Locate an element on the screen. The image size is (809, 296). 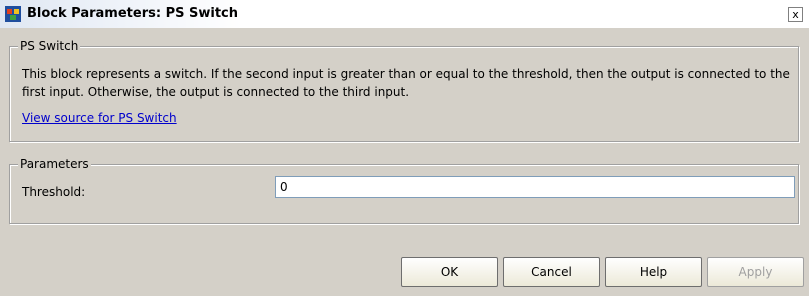
view-source-link: View source for PS Switch is located at coordinates (99, 118).